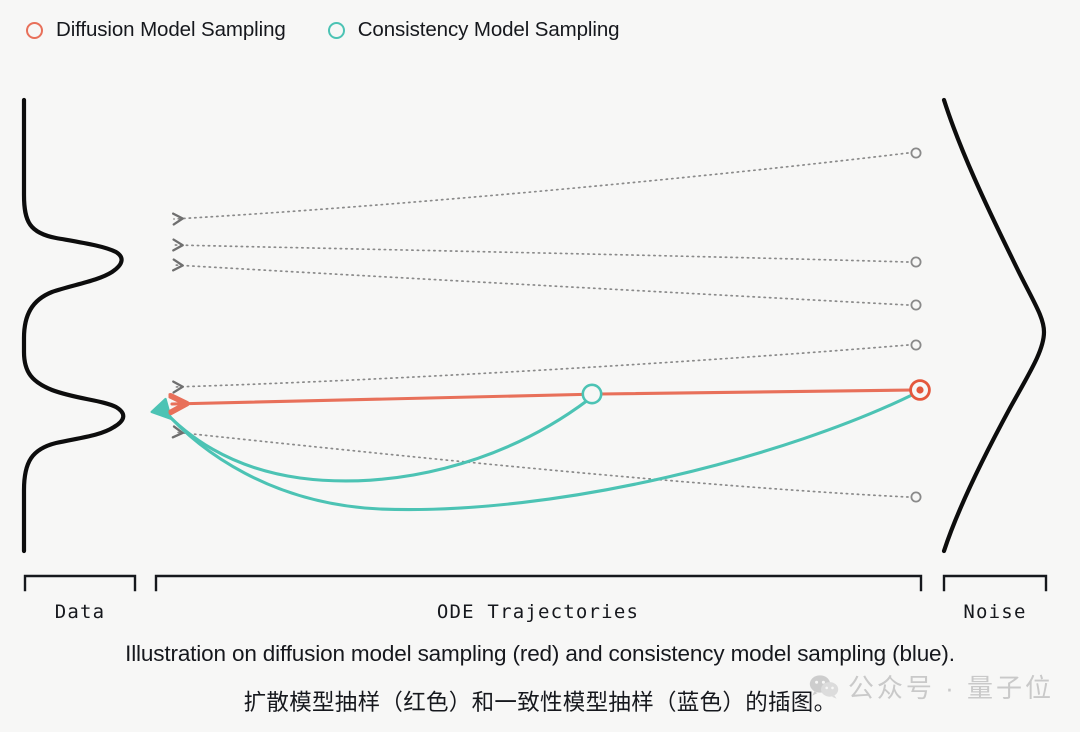 This screenshot has height=732, width=1080. I want to click on noise-start-marker-dot, so click(920, 390).